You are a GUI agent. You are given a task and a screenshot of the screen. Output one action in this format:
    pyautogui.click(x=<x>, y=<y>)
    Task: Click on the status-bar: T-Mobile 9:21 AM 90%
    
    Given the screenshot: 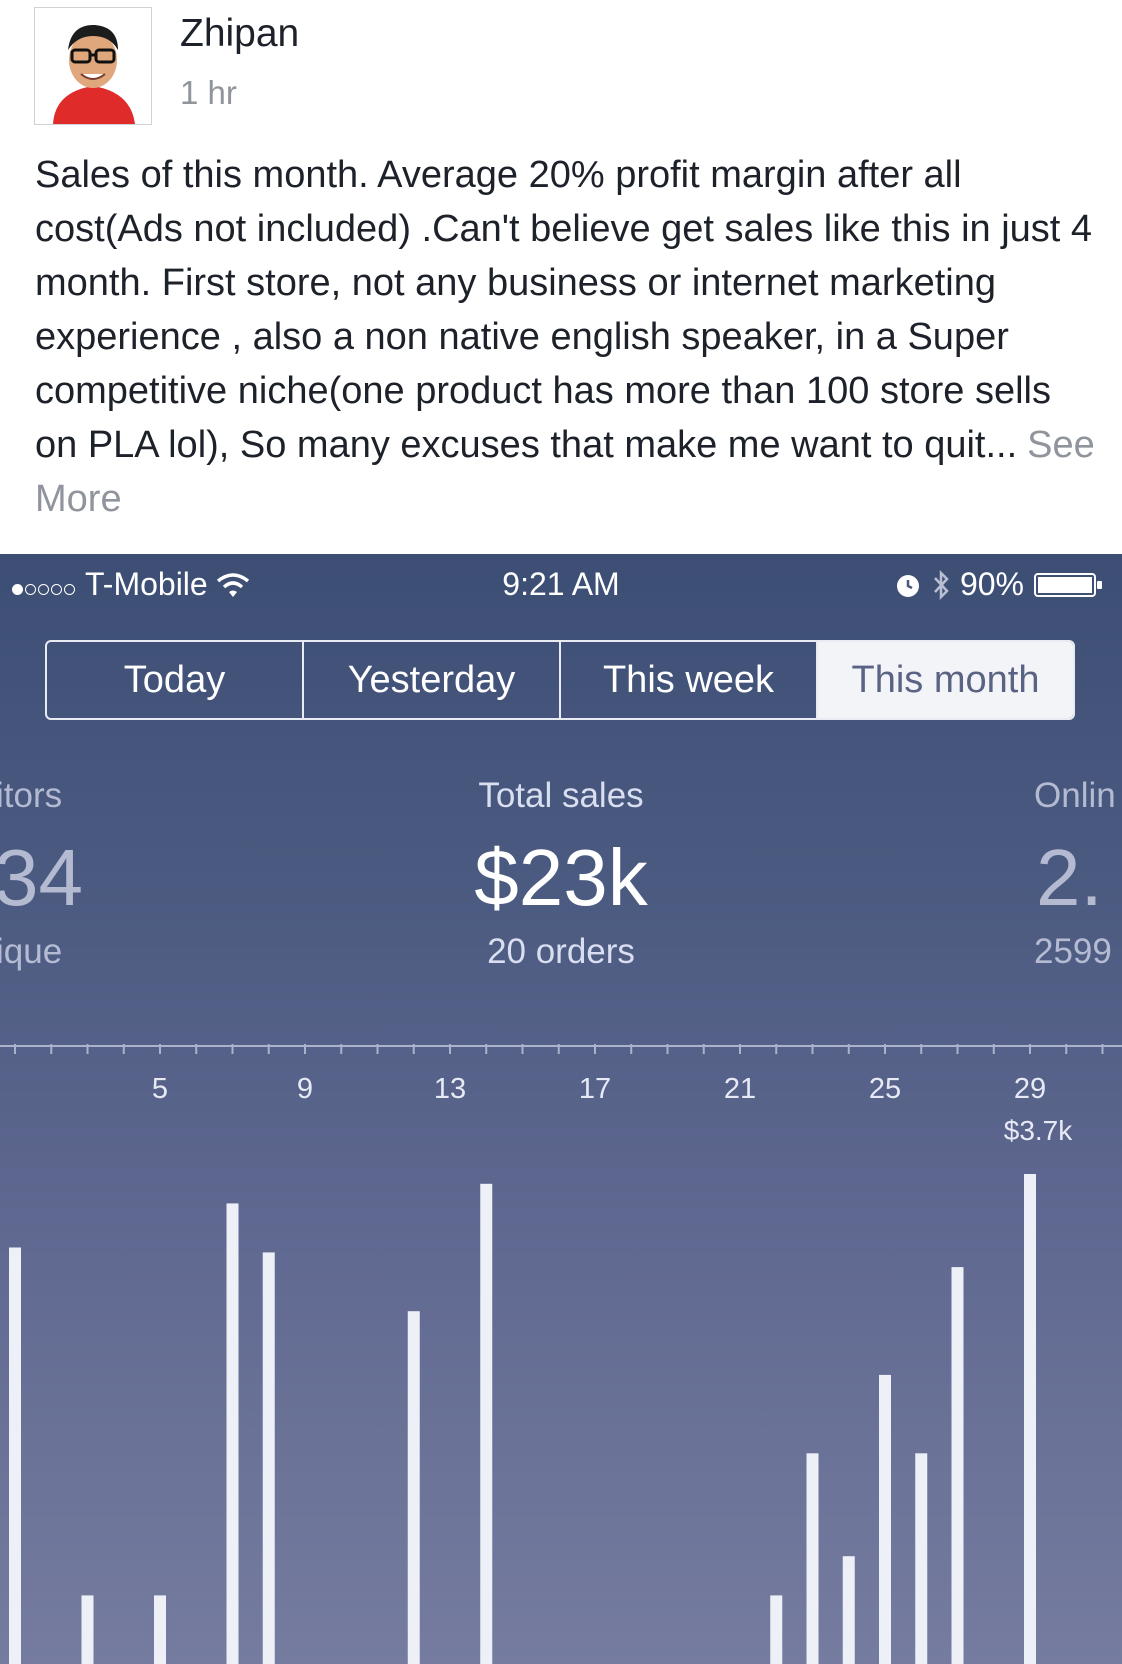 What is the action you would take?
    pyautogui.click(x=561, y=584)
    